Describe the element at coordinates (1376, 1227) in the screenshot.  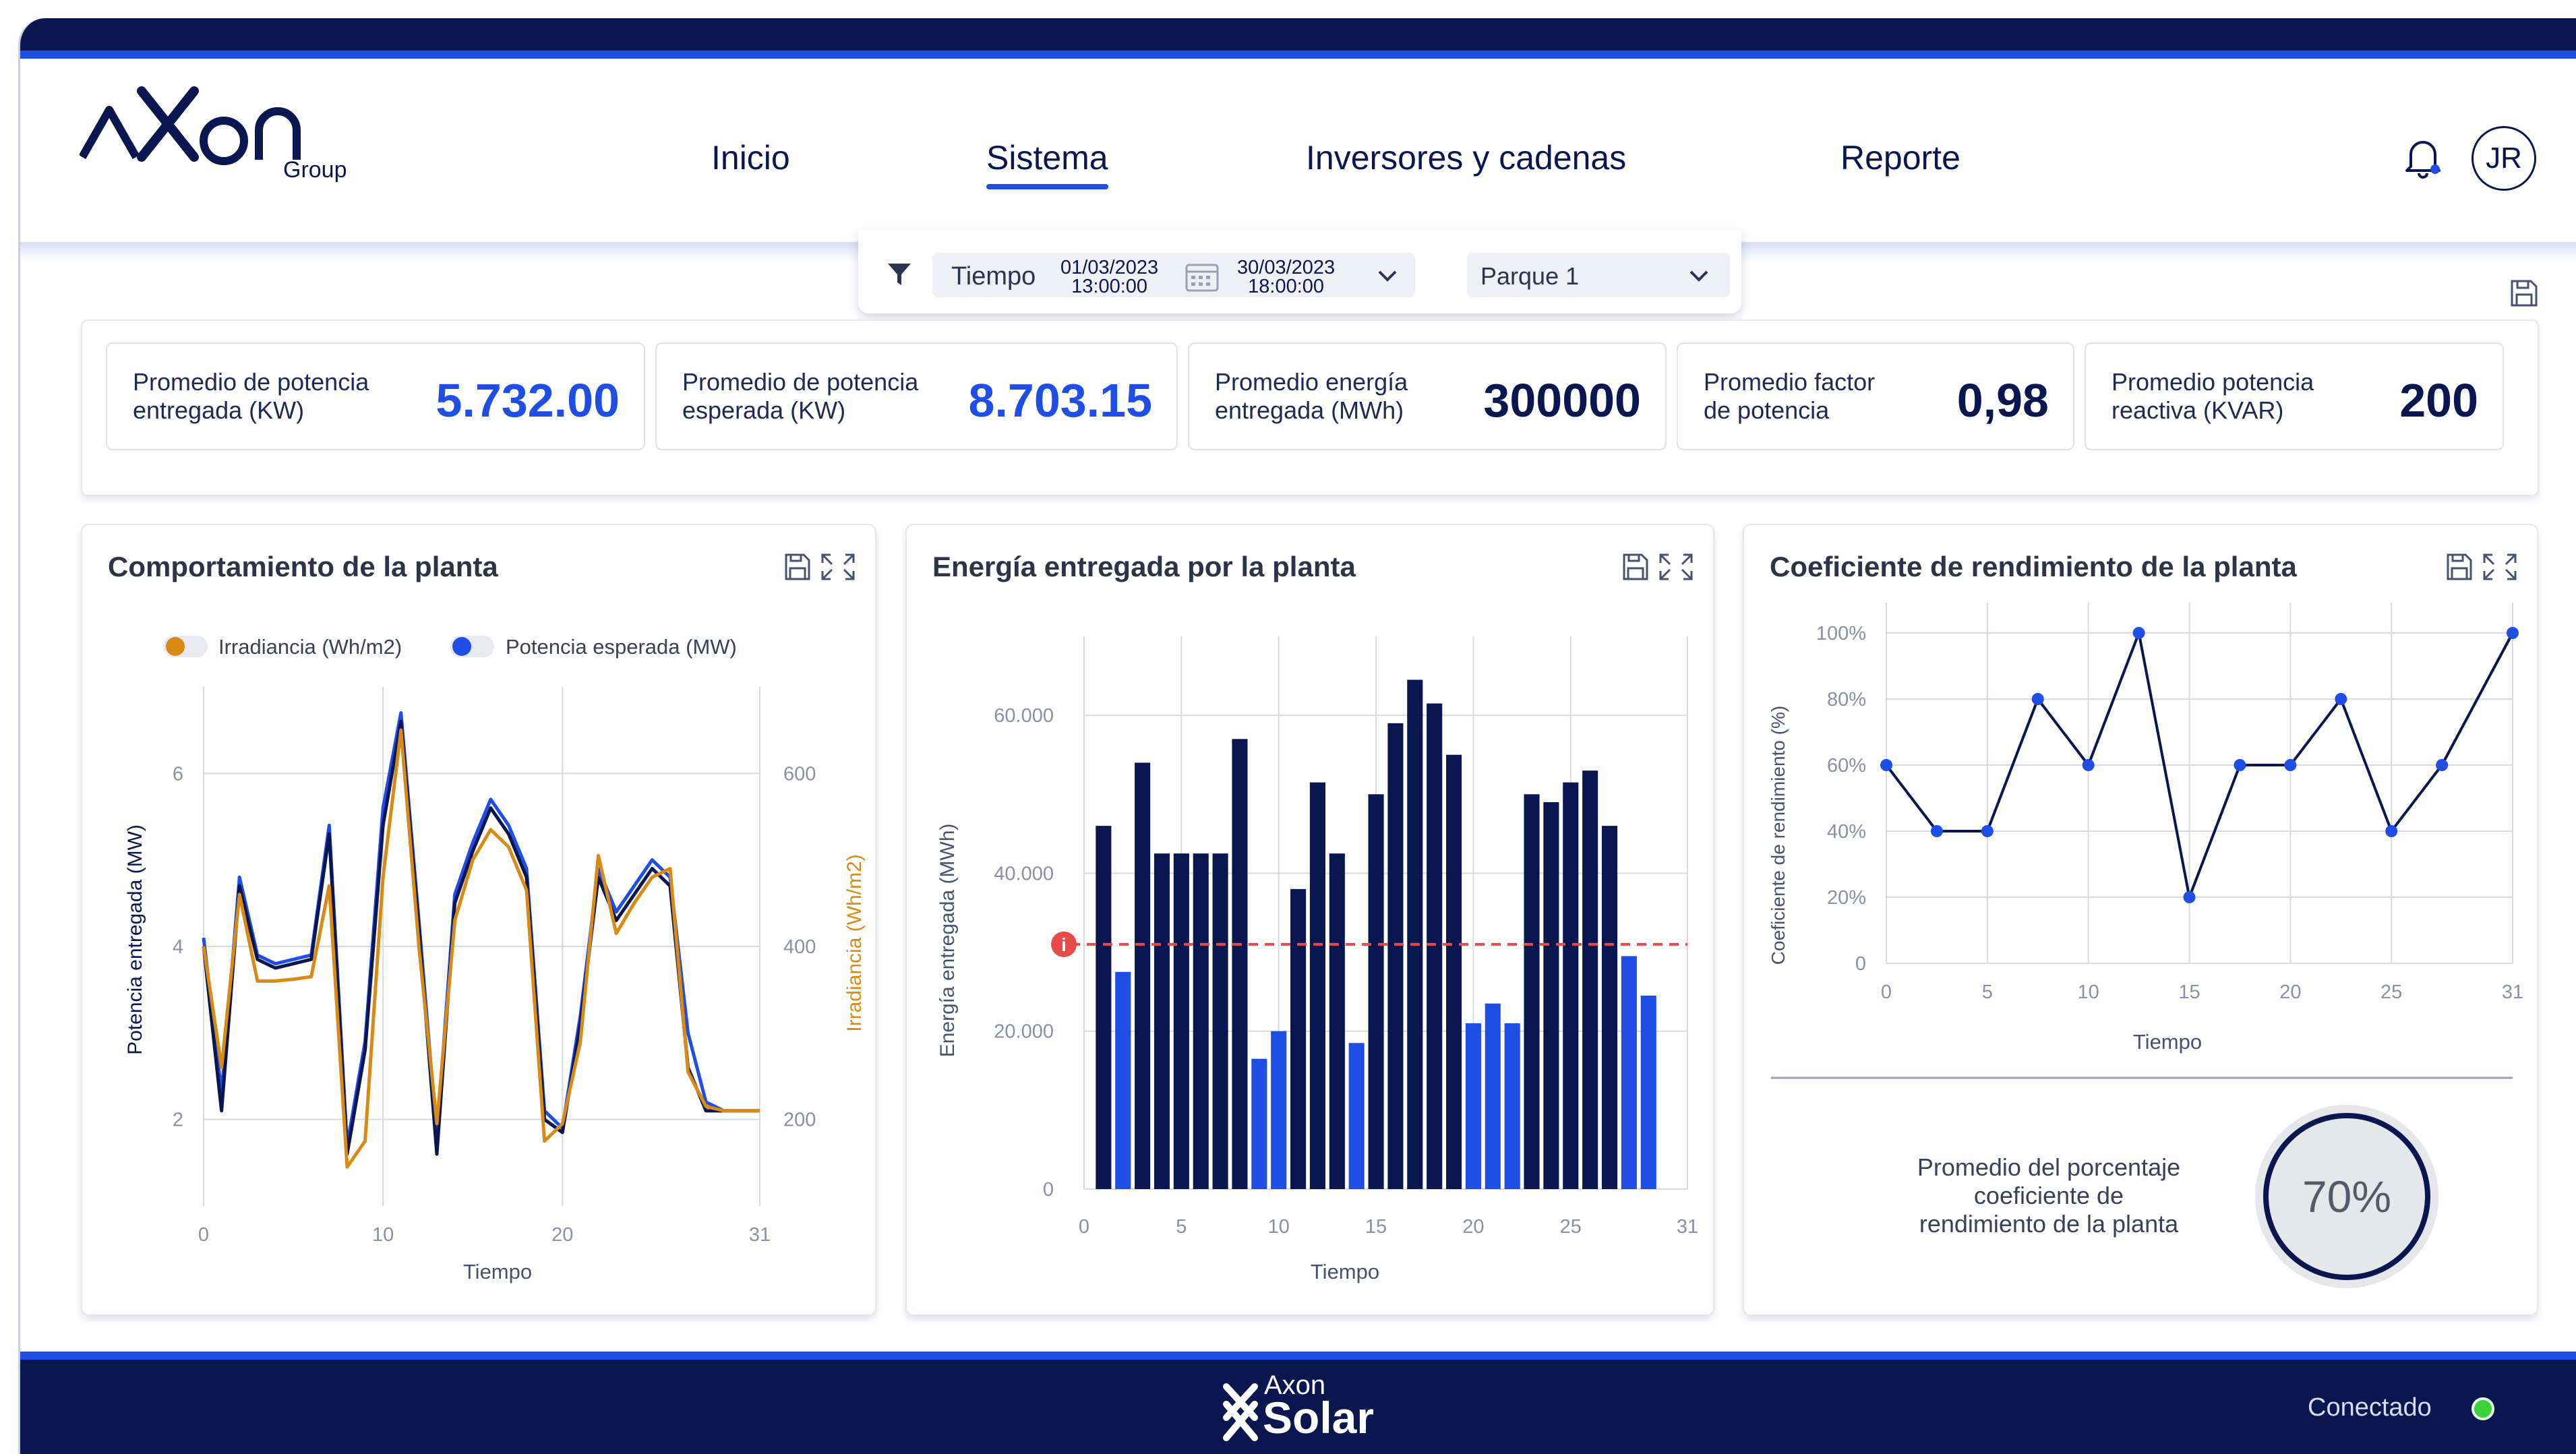
I see `x-tick-label: 15` at that location.